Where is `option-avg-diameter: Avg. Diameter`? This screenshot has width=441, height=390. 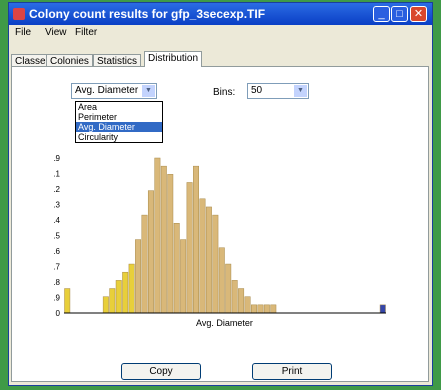 option-avg-diameter: Avg. Diameter is located at coordinates (119, 127).